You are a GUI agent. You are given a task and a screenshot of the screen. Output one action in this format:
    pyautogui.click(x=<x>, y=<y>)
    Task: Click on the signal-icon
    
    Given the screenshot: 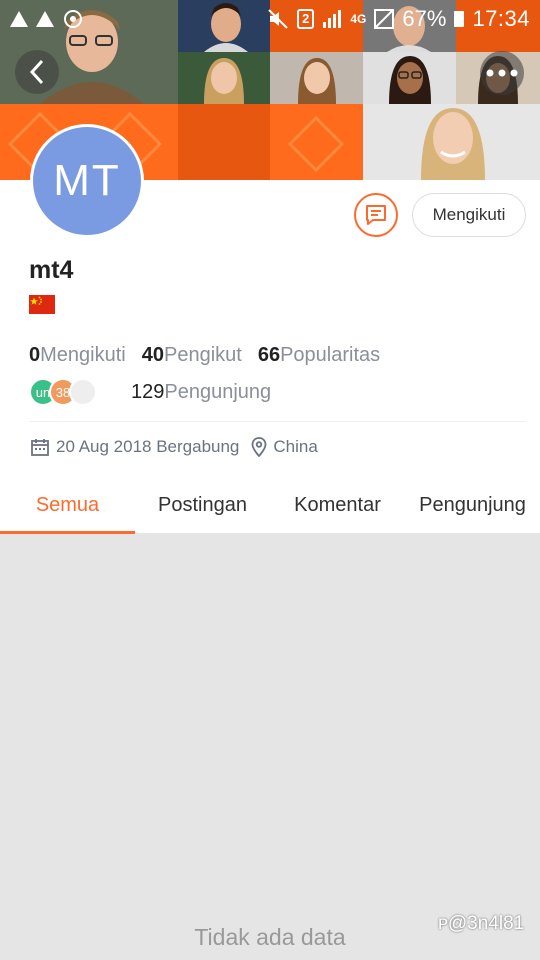 What is the action you would take?
    pyautogui.click(x=332, y=19)
    